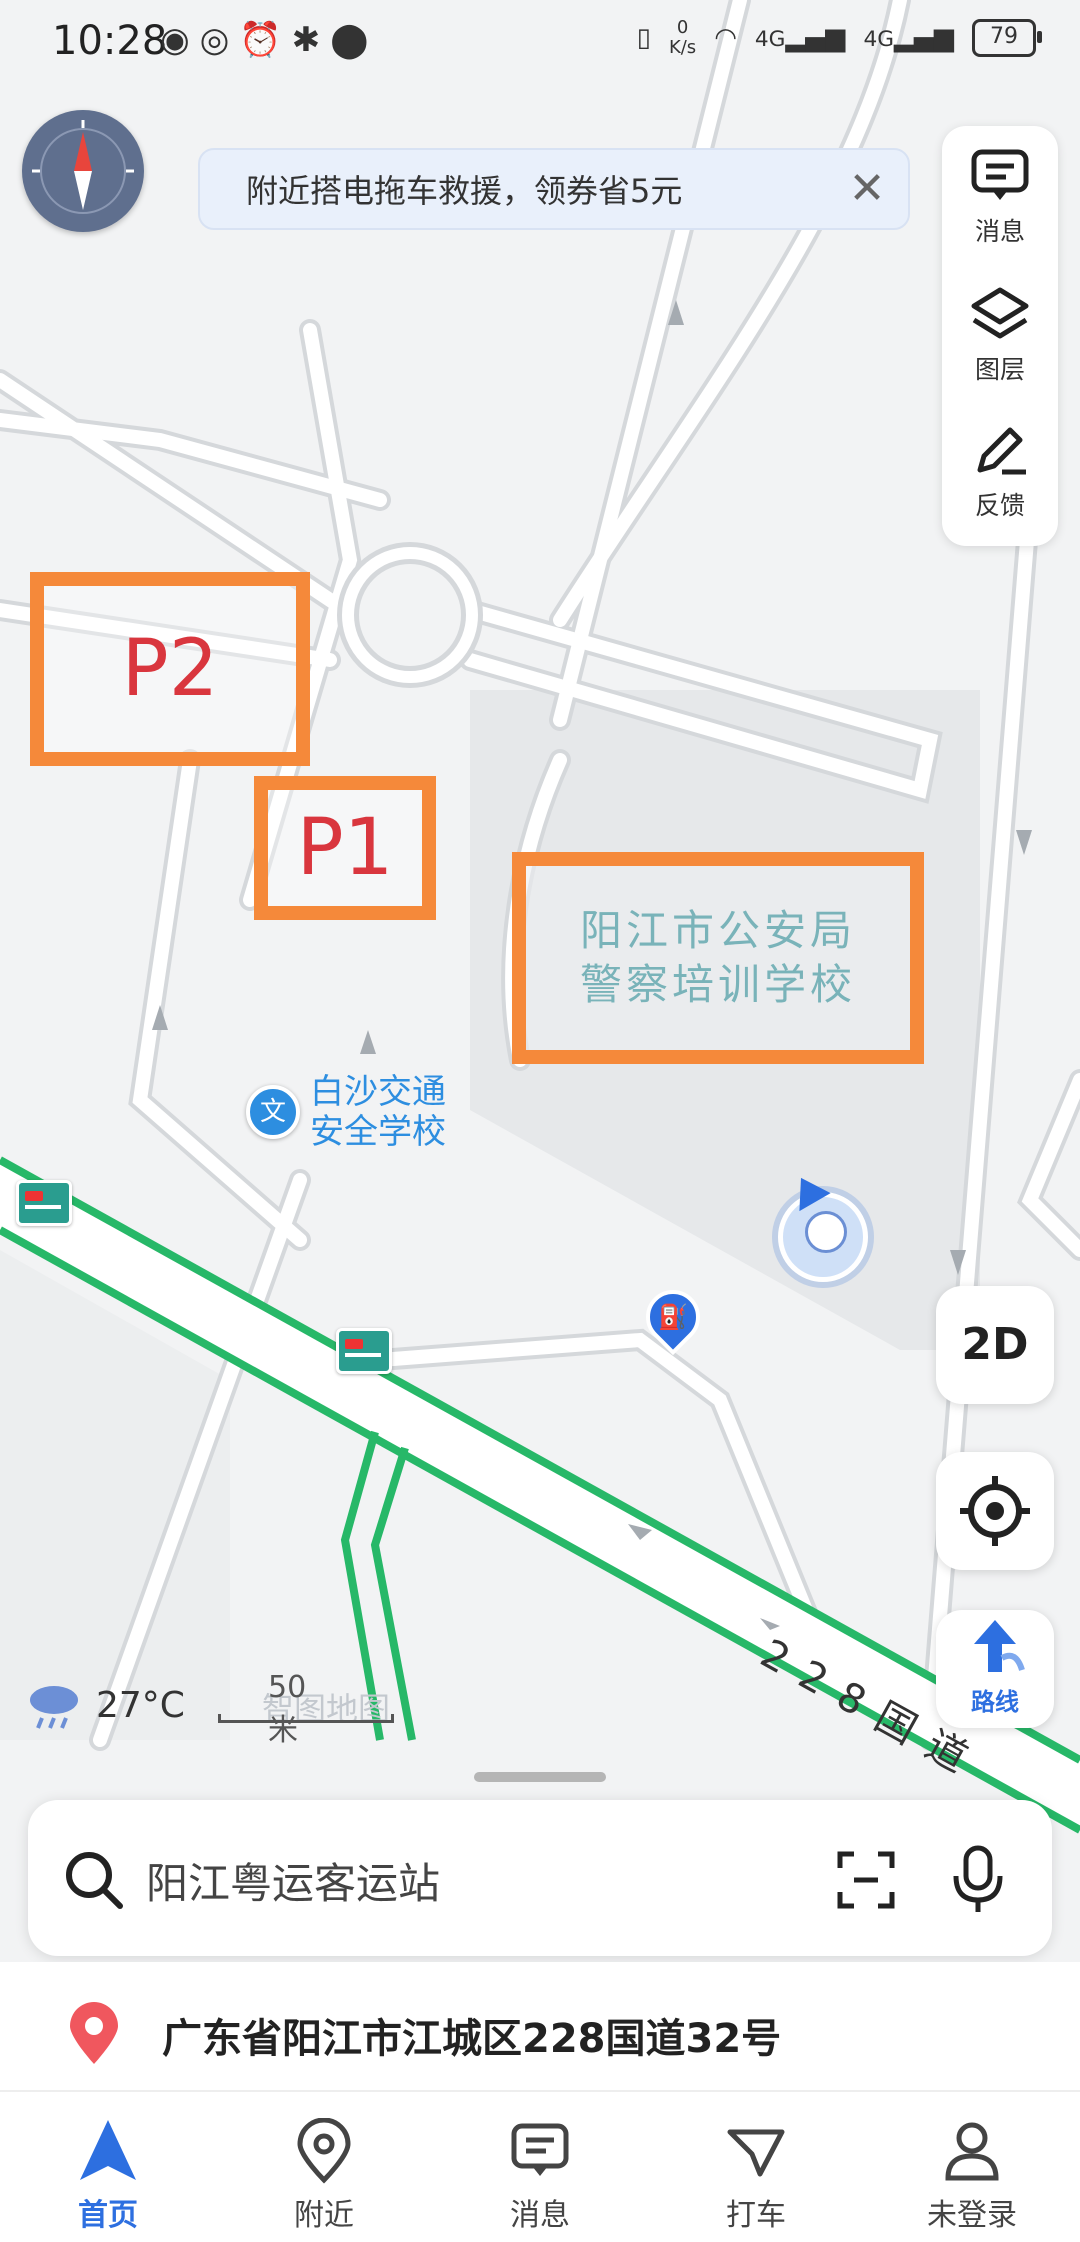 This screenshot has width=1080, height=2242. I want to click on tool-feedback-label: 反馈, so click(999, 505).